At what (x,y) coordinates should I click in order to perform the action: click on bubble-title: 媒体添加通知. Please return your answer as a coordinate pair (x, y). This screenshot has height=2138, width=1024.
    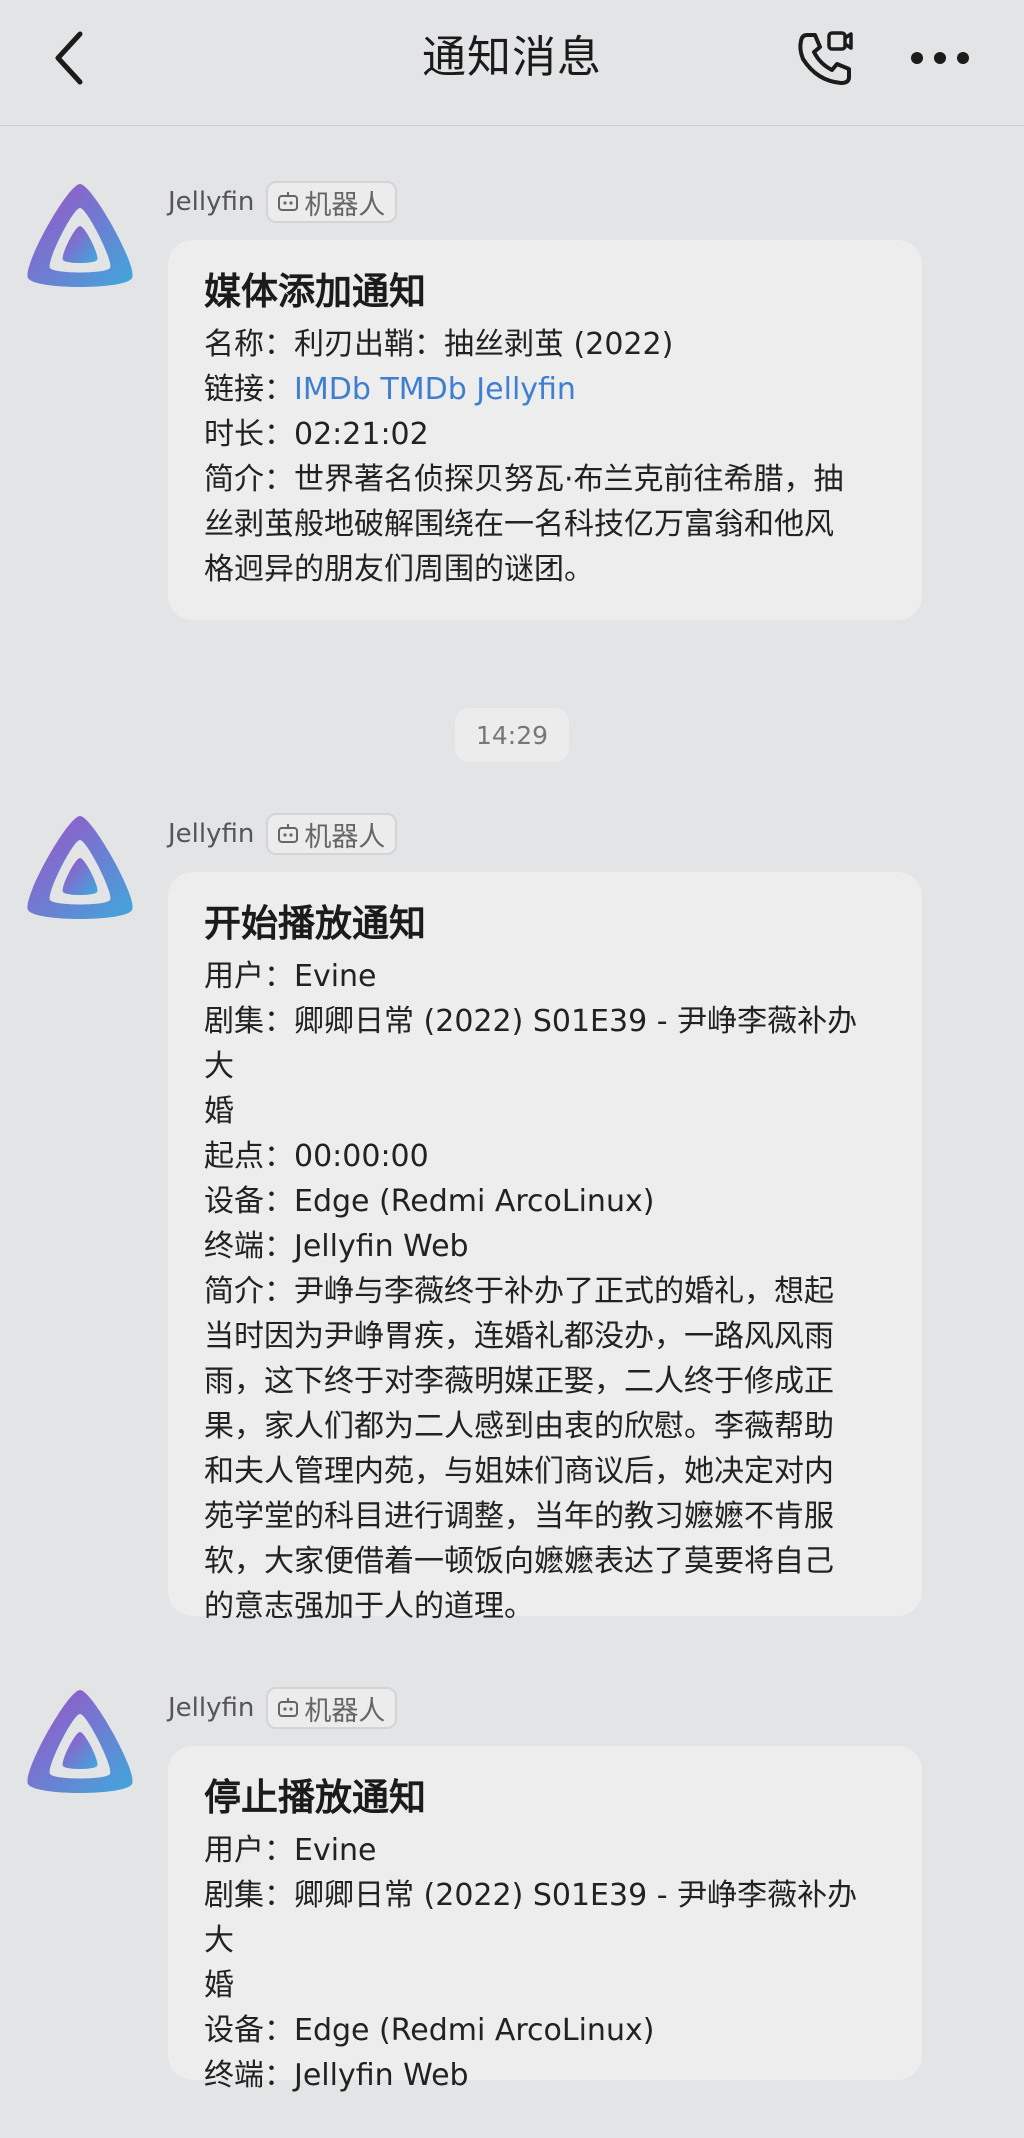
    Looking at the image, I should click on (315, 291).